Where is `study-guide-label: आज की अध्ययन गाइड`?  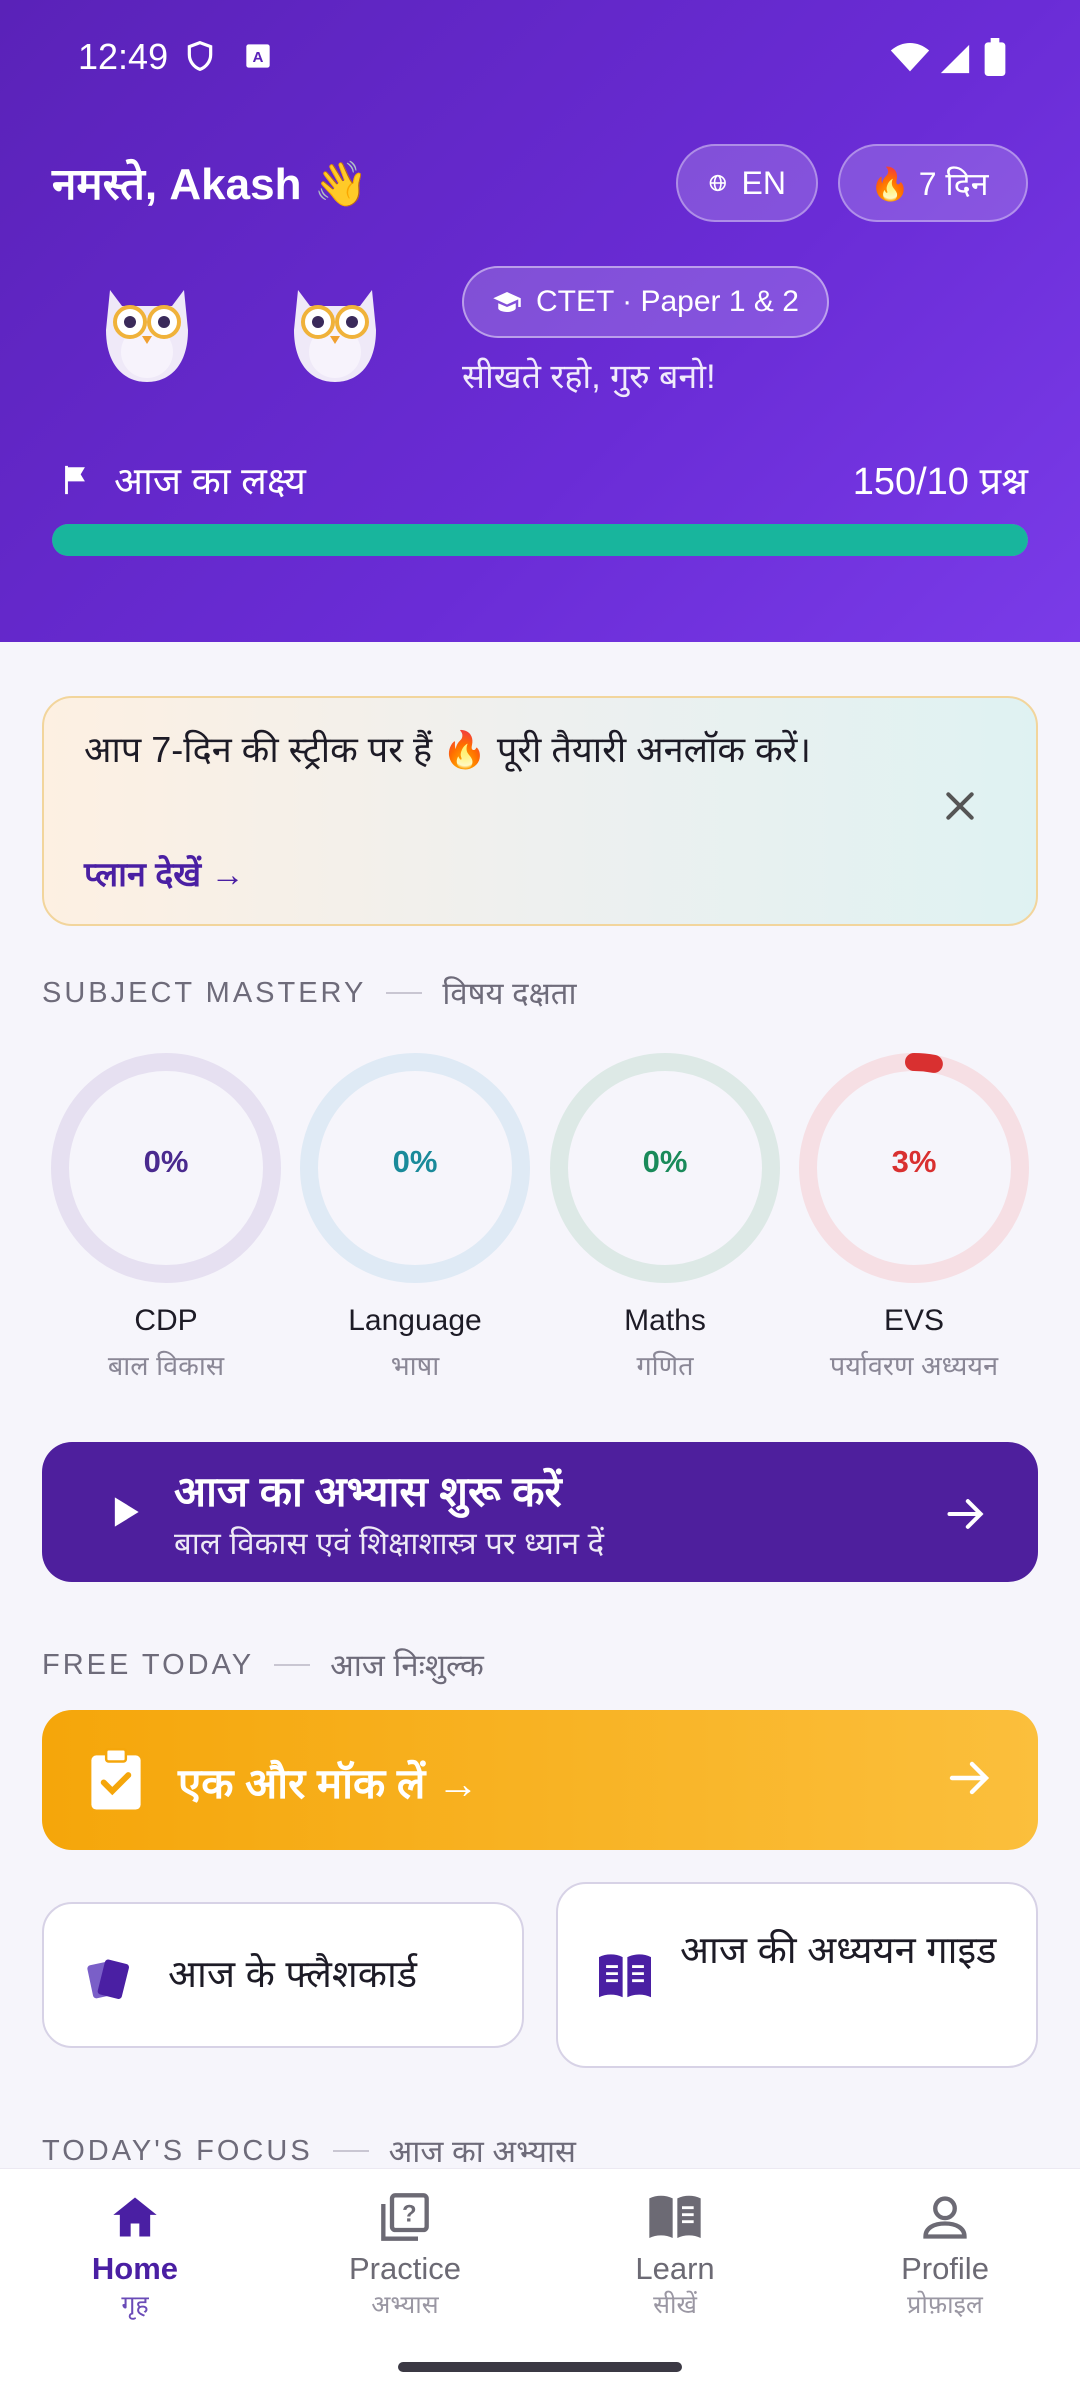 study-guide-label: आज की अध्ययन गाइड is located at coordinates (838, 1951).